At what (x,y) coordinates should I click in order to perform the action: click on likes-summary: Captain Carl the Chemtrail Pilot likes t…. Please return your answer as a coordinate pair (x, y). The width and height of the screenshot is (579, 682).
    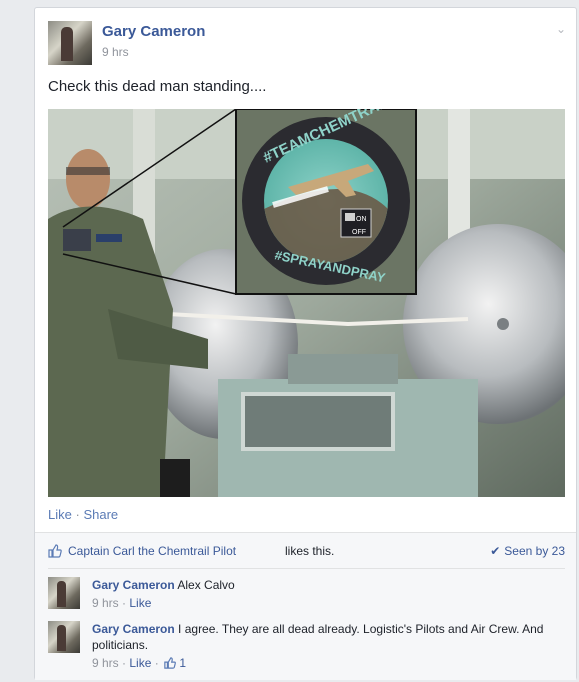
    Looking at the image, I should click on (306, 552).